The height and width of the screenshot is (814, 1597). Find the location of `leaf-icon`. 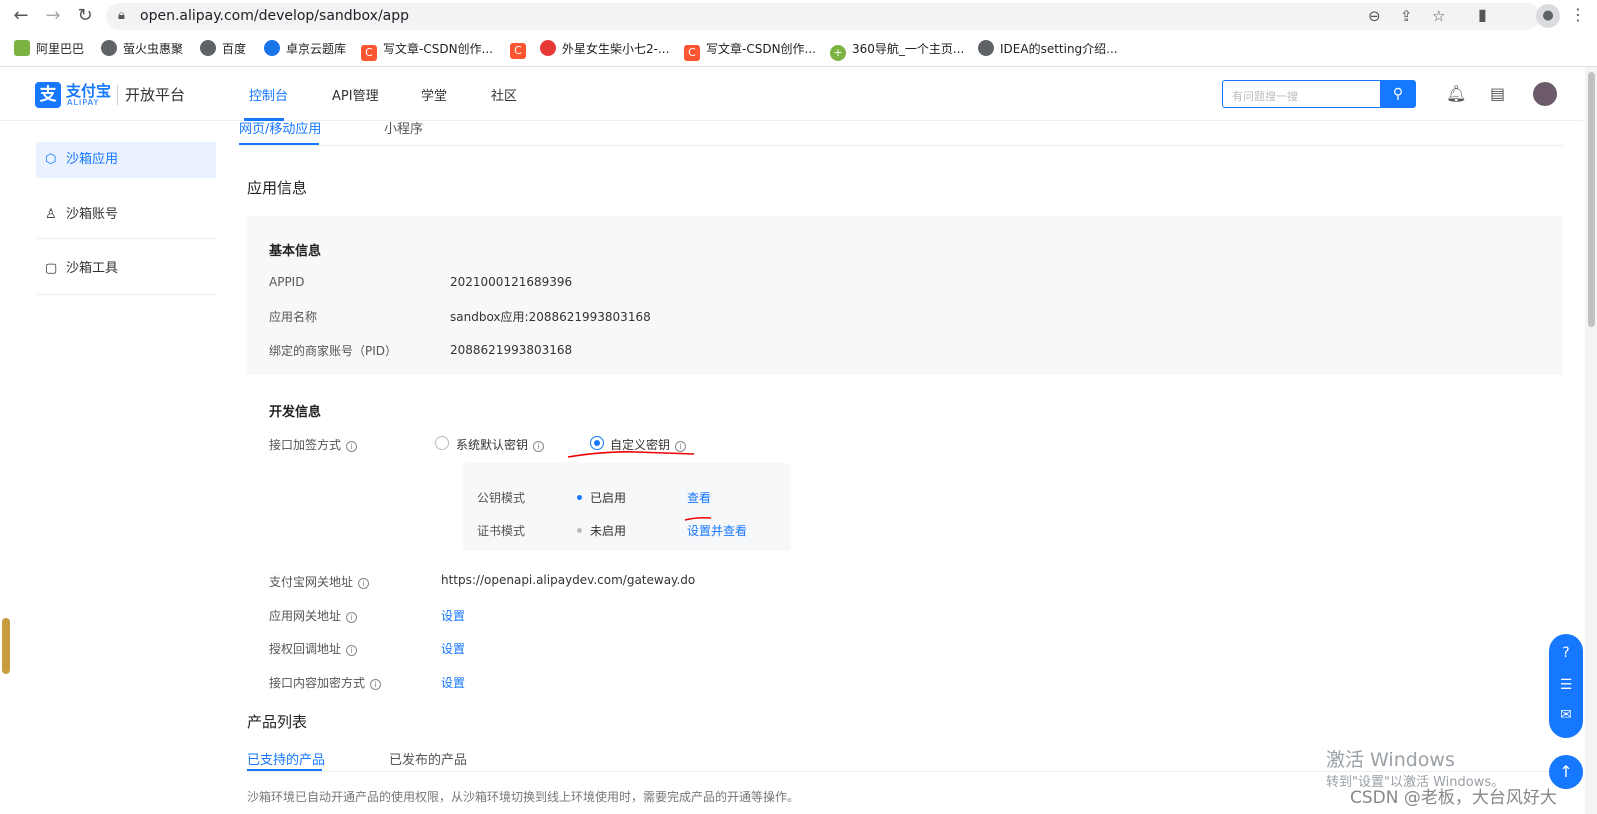

leaf-icon is located at coordinates (22, 48).